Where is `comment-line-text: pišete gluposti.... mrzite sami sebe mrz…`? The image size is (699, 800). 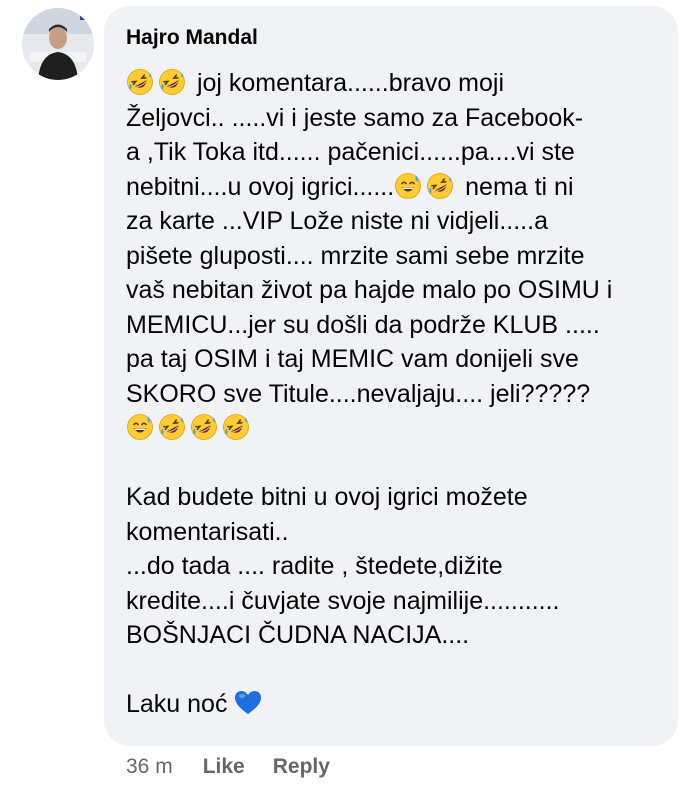 comment-line-text: pišete gluposti.... mrzite sami sebe mrz… is located at coordinates (355, 255).